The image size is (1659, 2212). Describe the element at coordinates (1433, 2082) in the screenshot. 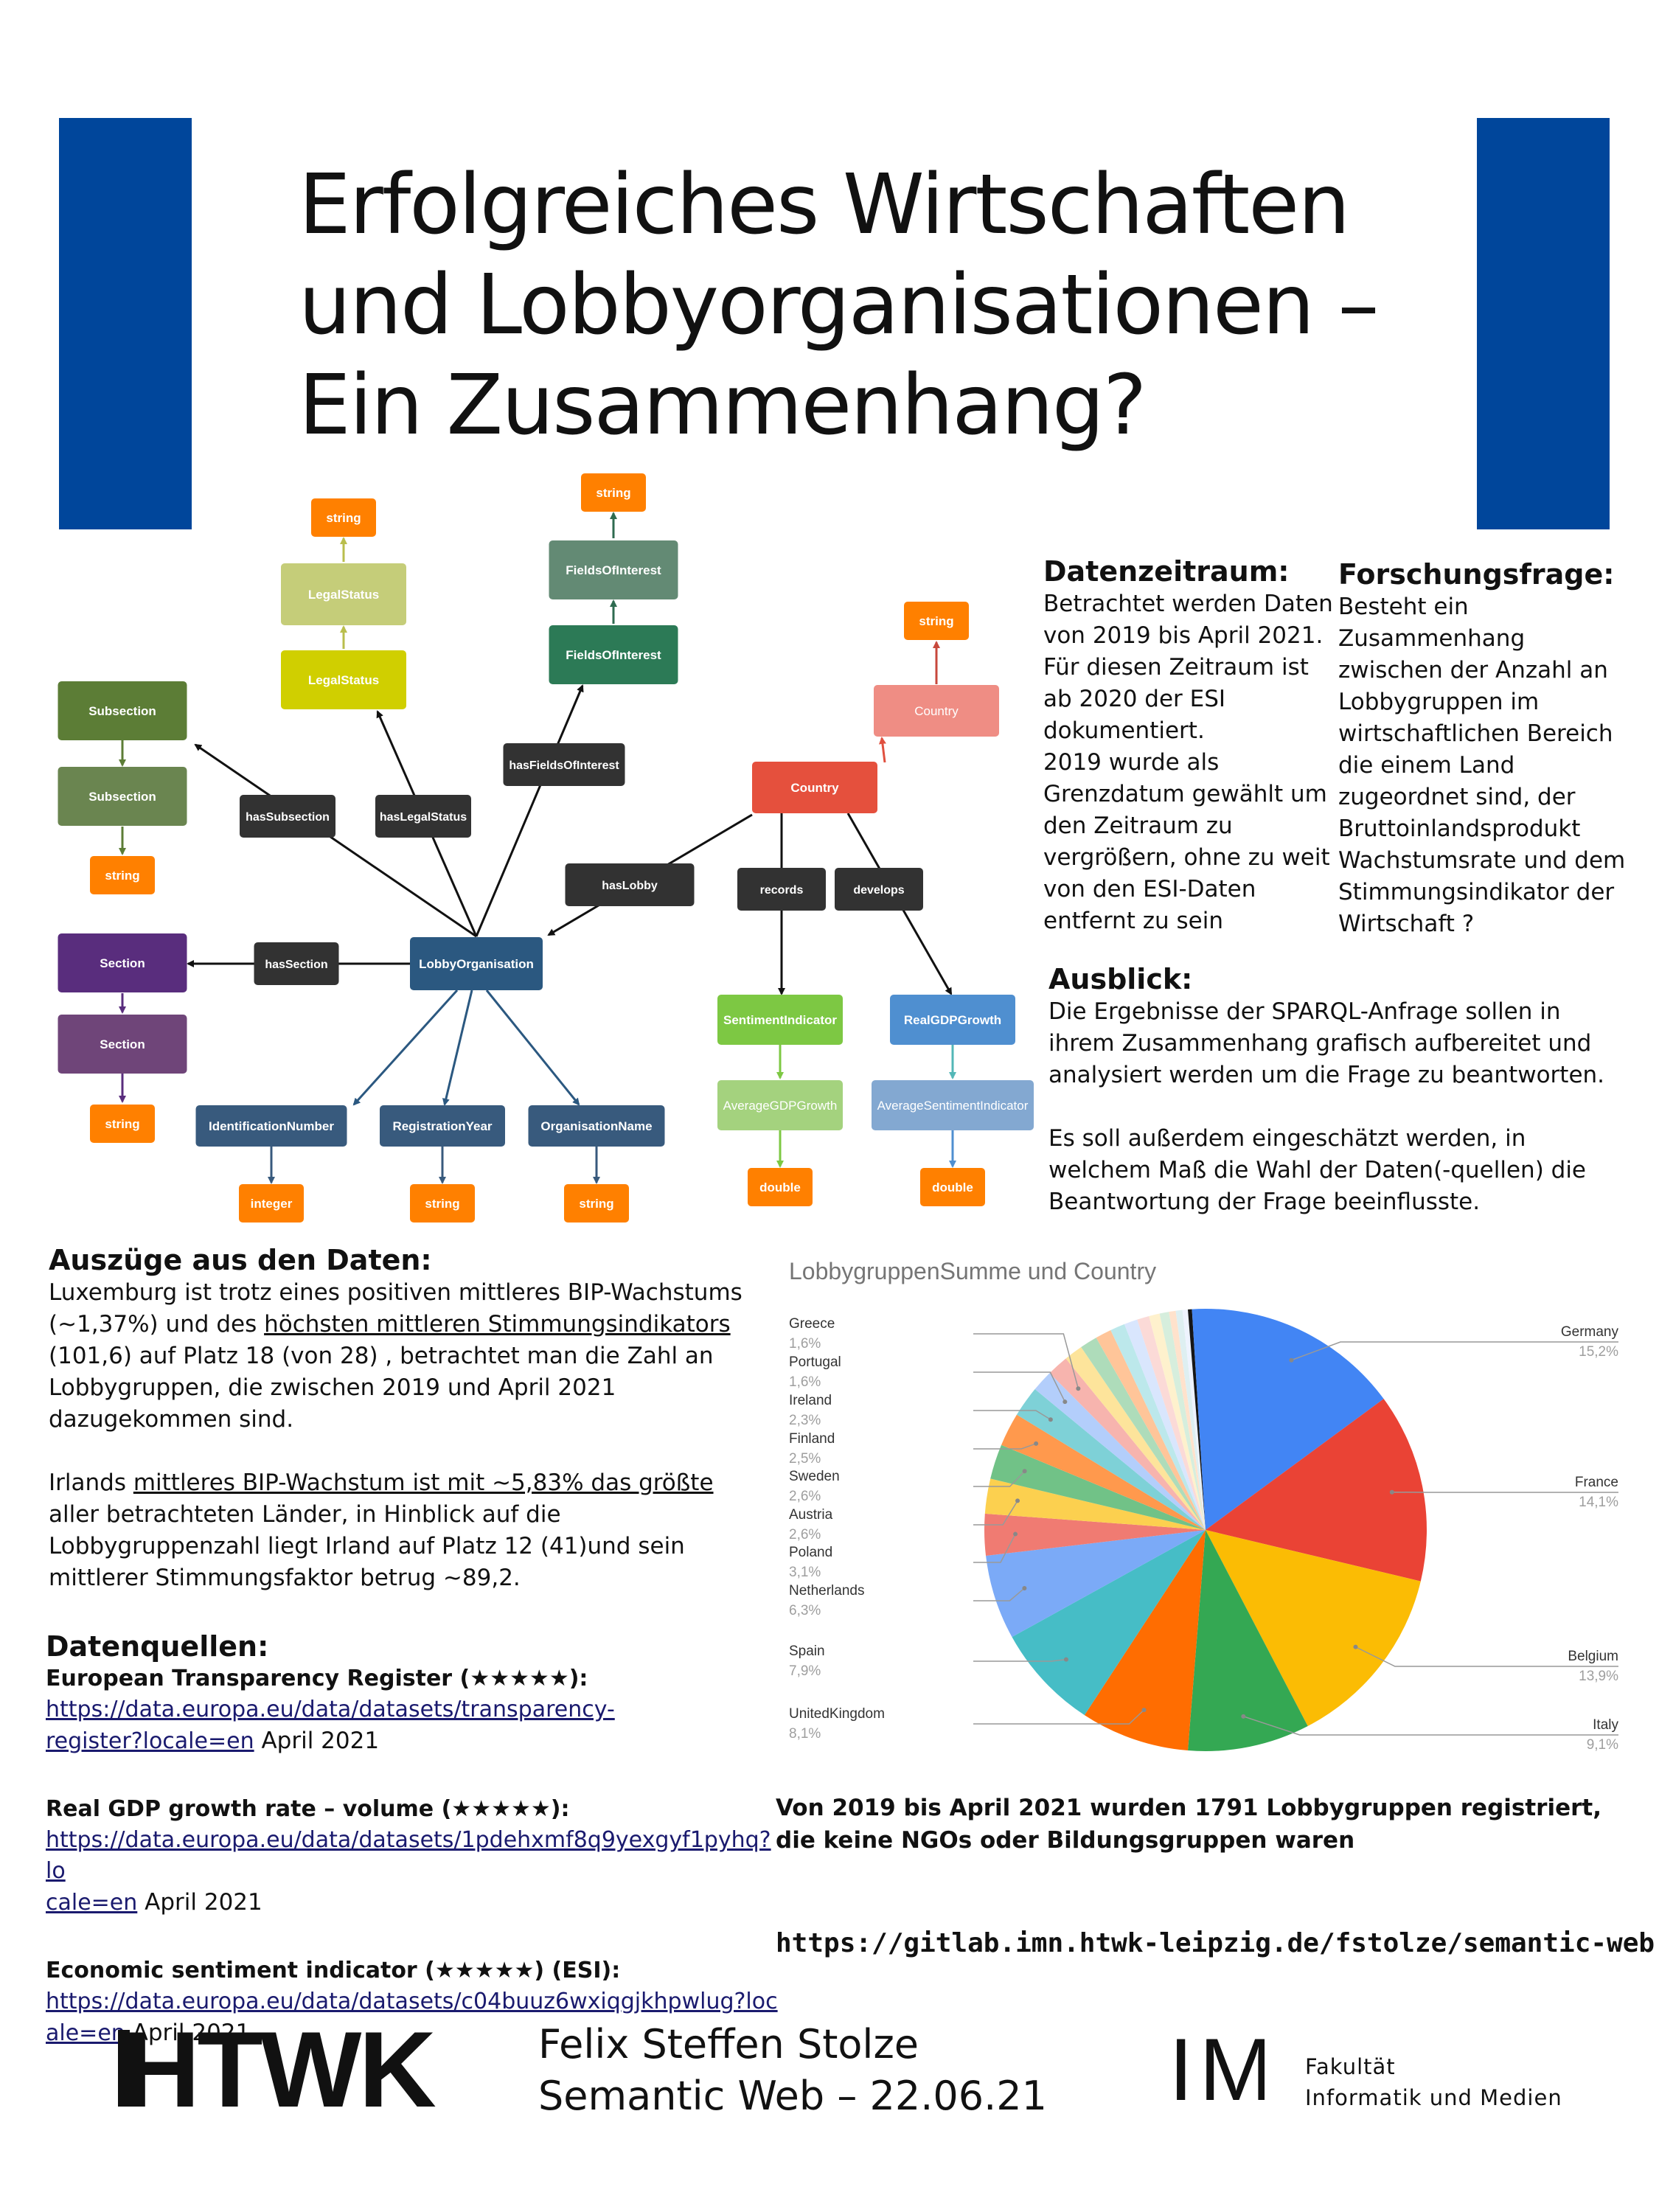

I see `faculty-block: Fakultät Informatik und Medien` at that location.